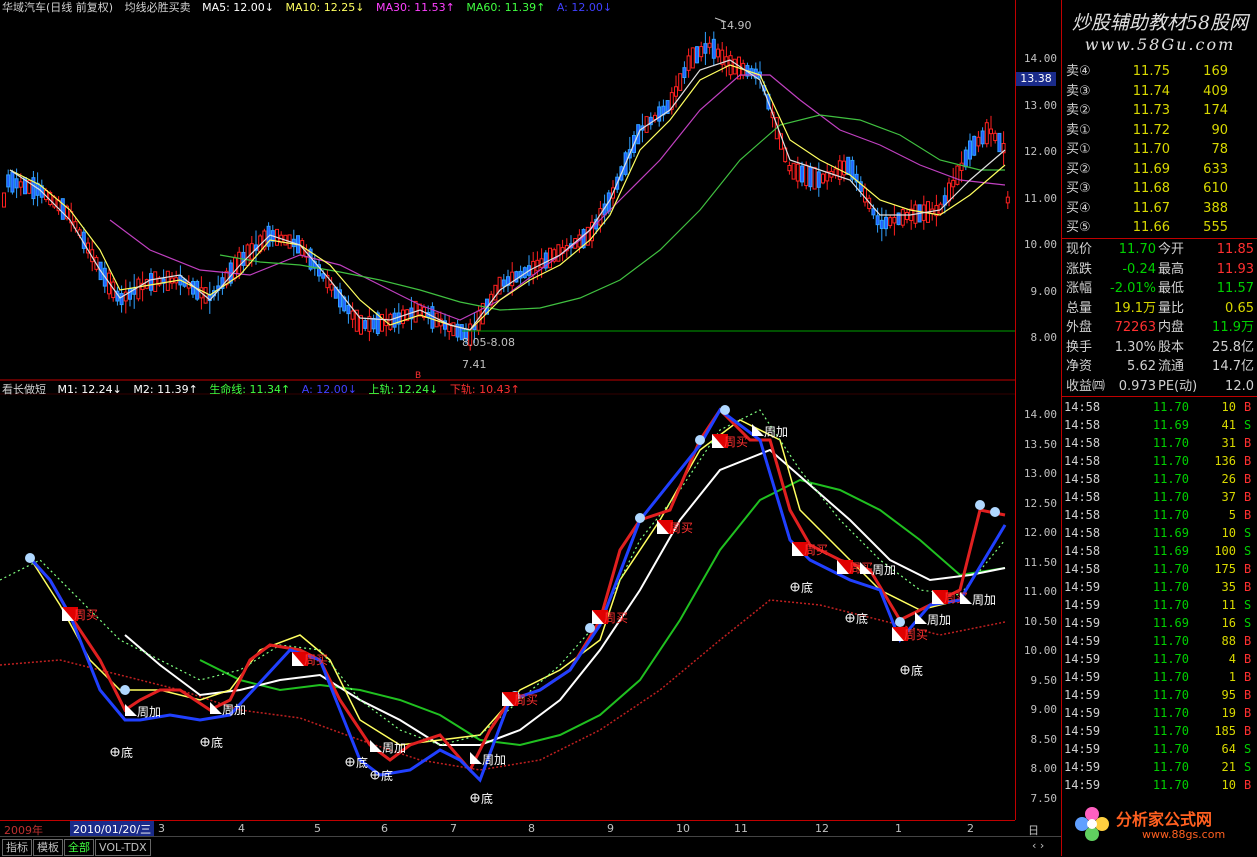 The height and width of the screenshot is (857, 1257). Describe the element at coordinates (17, 847) in the screenshot. I see `tab-indicator: 指标` at that location.